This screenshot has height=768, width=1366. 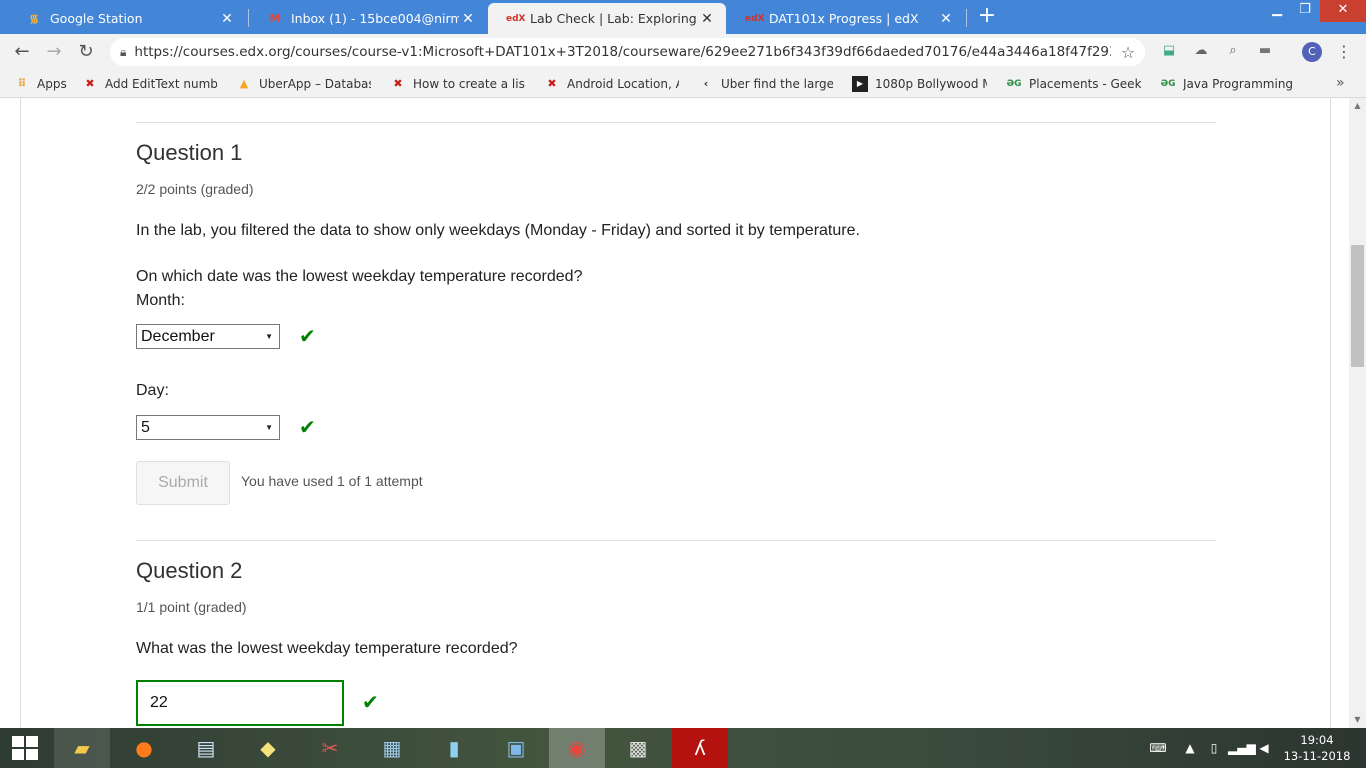 I want to click on bookmark-item: ✖ How to create a list a, so click(x=457, y=84).